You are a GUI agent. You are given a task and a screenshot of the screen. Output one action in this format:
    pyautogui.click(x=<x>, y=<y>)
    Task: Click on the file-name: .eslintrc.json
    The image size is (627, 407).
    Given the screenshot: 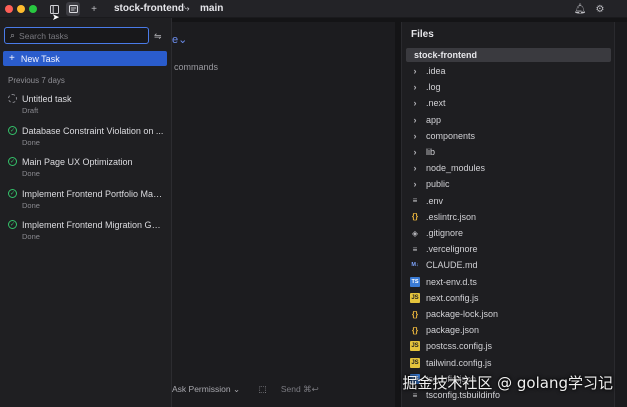 What is the action you would take?
    pyautogui.click(x=451, y=216)
    